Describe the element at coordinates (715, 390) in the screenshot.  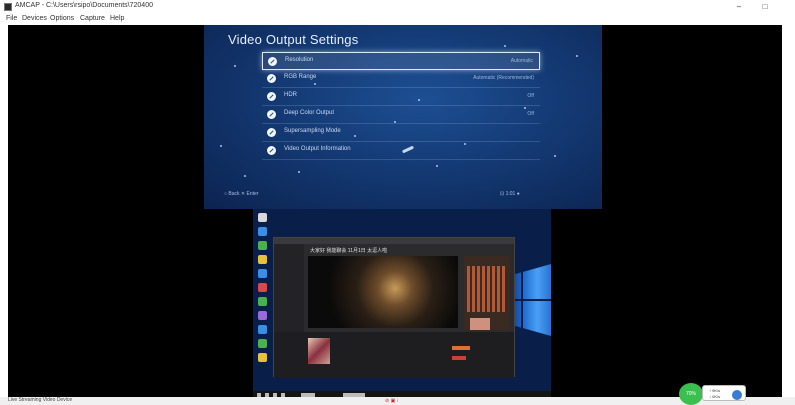
I see `upload-speed: ↑ 9K/s` at that location.